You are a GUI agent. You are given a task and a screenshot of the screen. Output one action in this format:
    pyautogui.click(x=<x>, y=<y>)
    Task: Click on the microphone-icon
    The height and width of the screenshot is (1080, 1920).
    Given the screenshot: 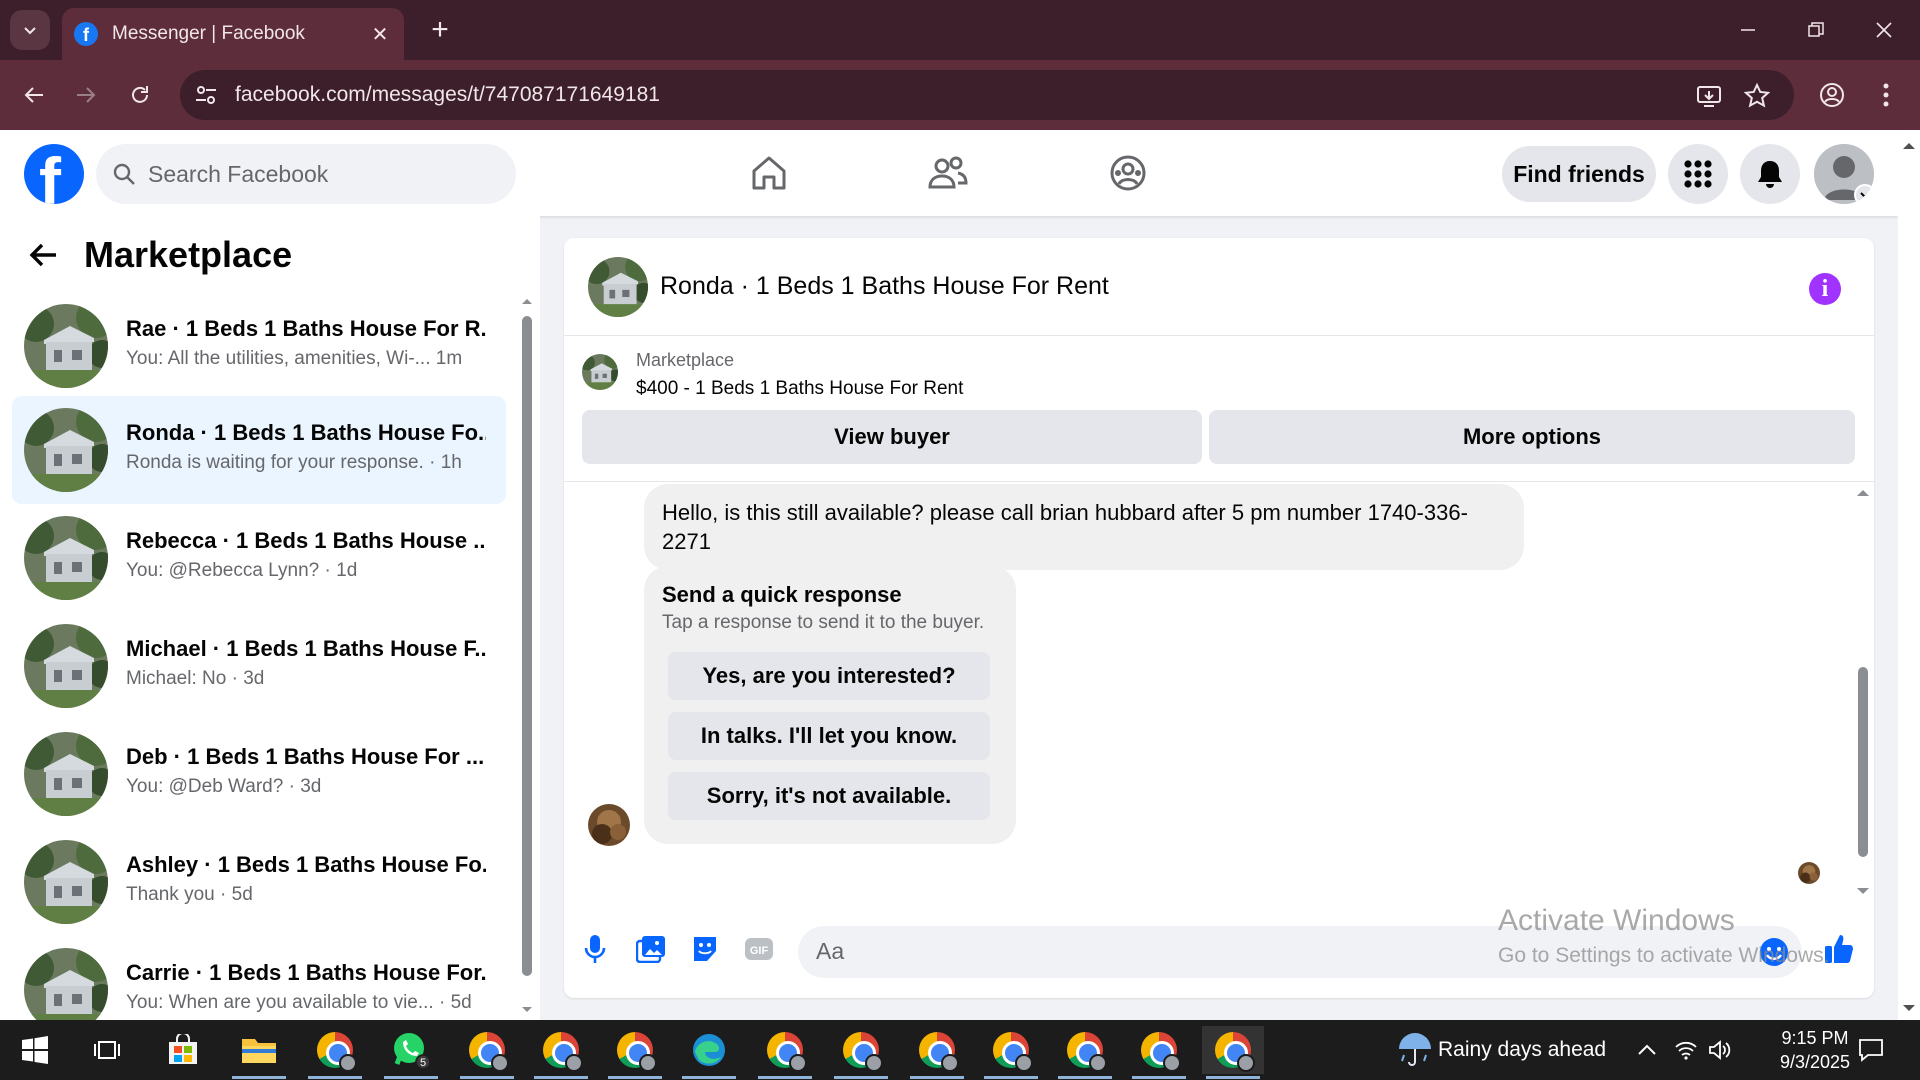 What is the action you would take?
    pyautogui.click(x=595, y=949)
    